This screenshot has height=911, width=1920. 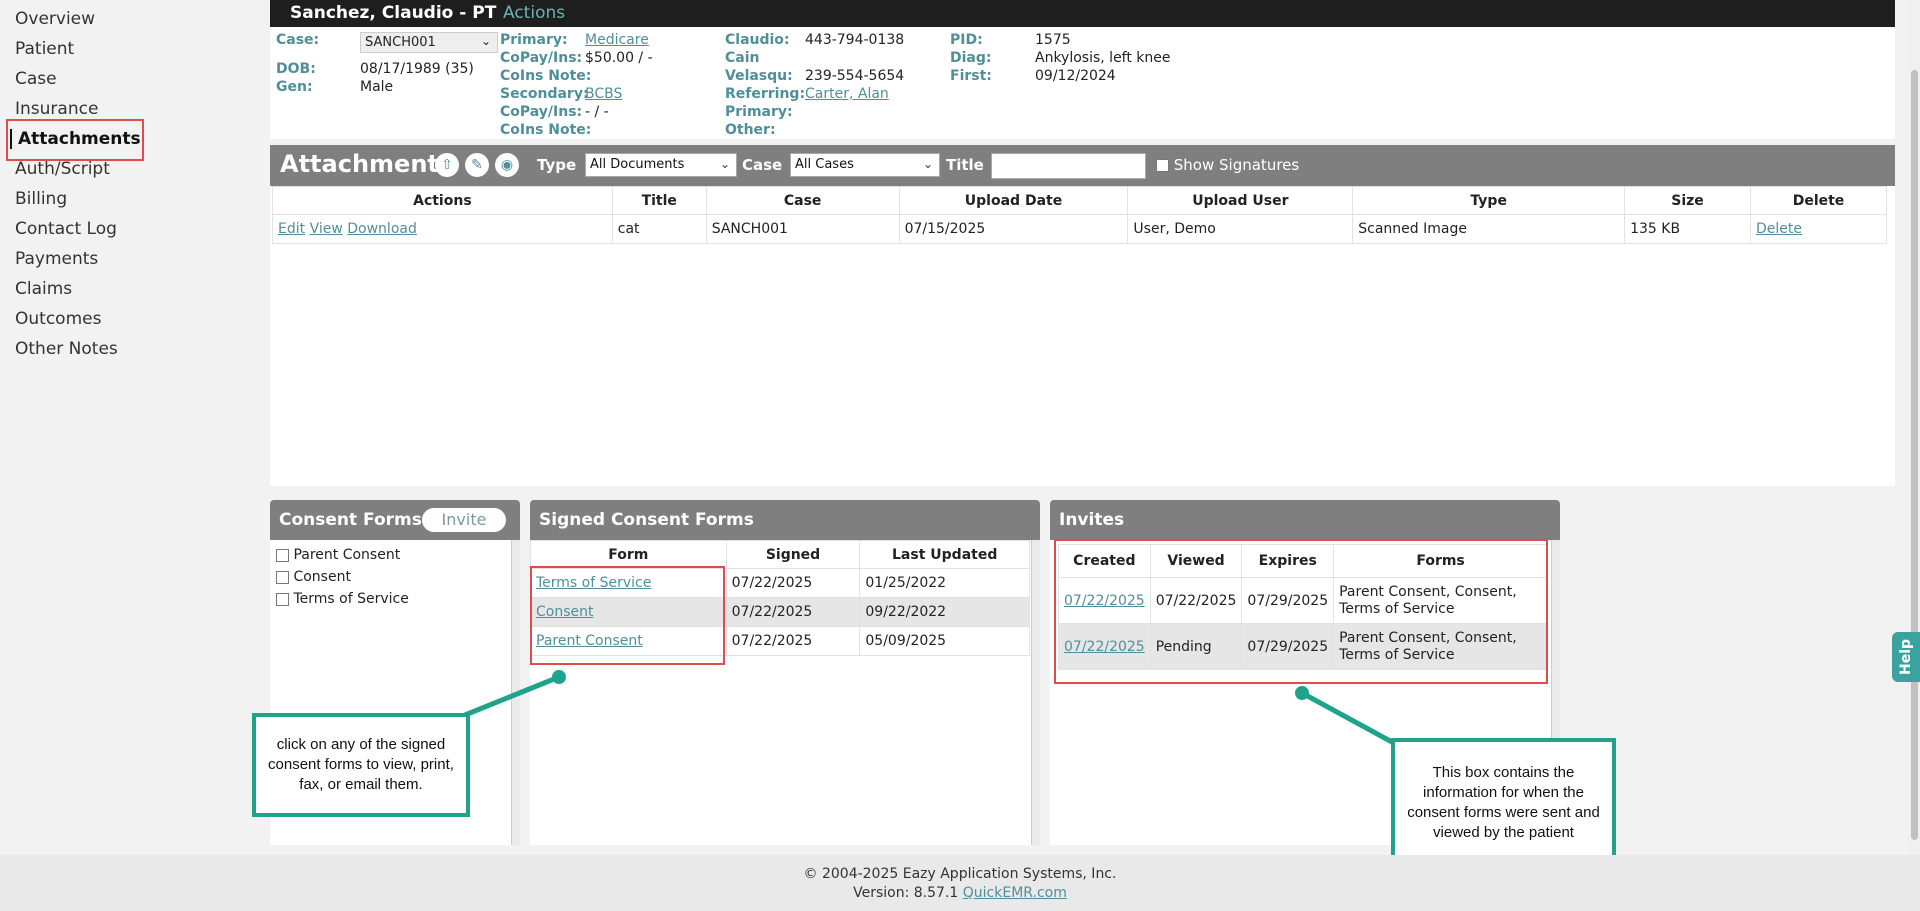 What do you see at coordinates (291, 229) in the screenshot?
I see `edit-link: Edit` at bounding box center [291, 229].